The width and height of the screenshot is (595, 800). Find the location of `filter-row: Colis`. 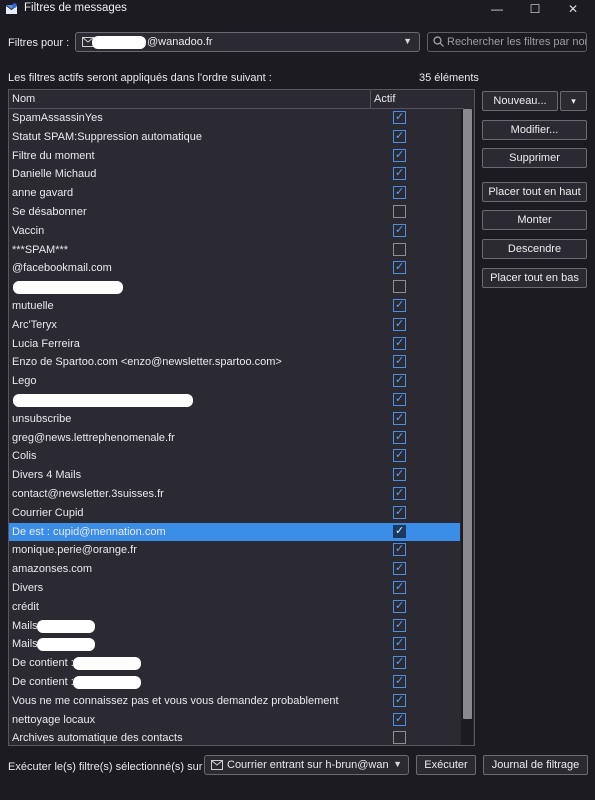

filter-row: Colis is located at coordinates (234, 456).